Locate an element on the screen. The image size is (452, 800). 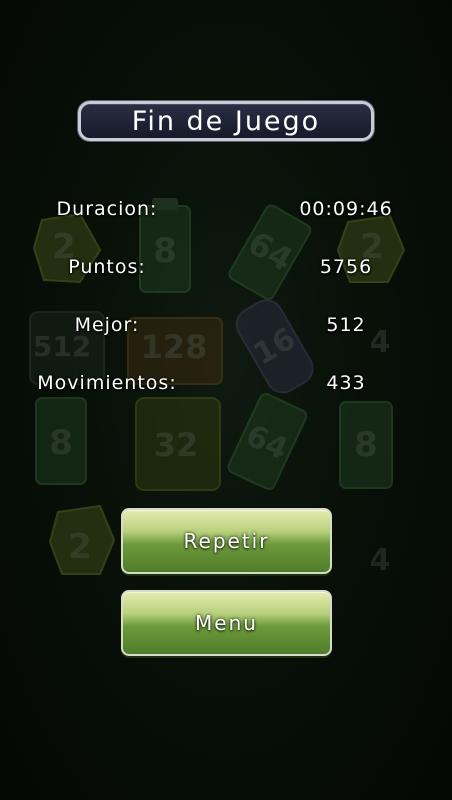
tile-gem: 2 is located at coordinates (82, 539).